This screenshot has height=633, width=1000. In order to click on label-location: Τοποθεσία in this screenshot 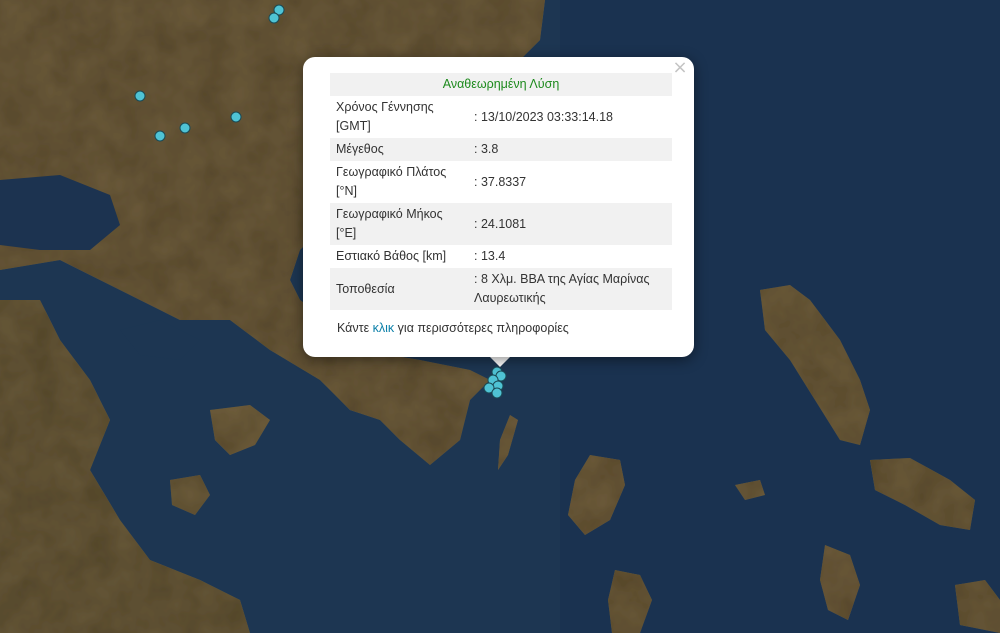, I will do `click(365, 288)`.